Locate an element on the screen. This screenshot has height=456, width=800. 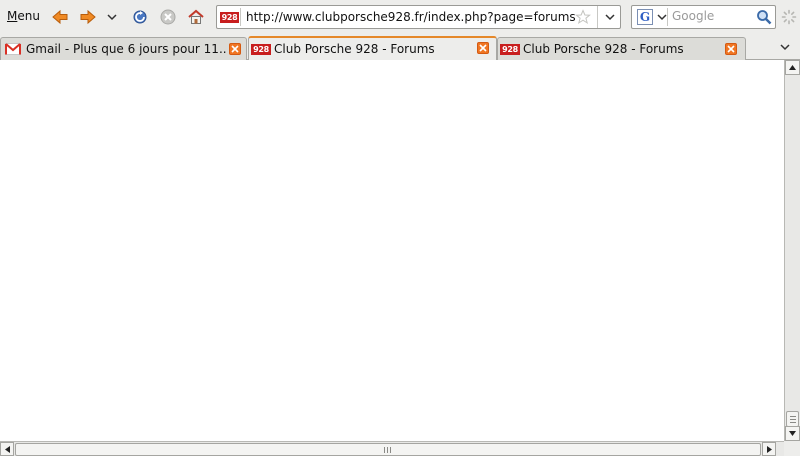
home-icon is located at coordinates (196, 17).